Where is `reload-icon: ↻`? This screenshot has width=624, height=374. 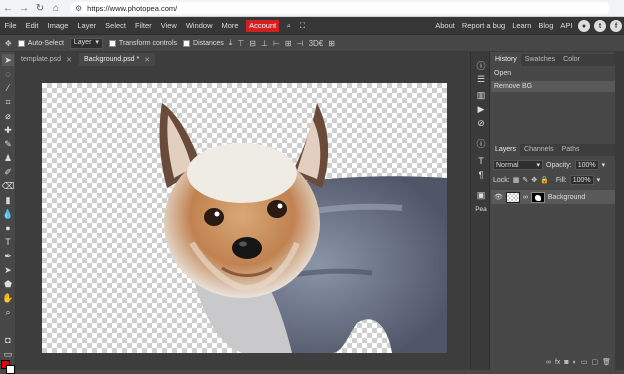 reload-icon: ↻ is located at coordinates (40, 8).